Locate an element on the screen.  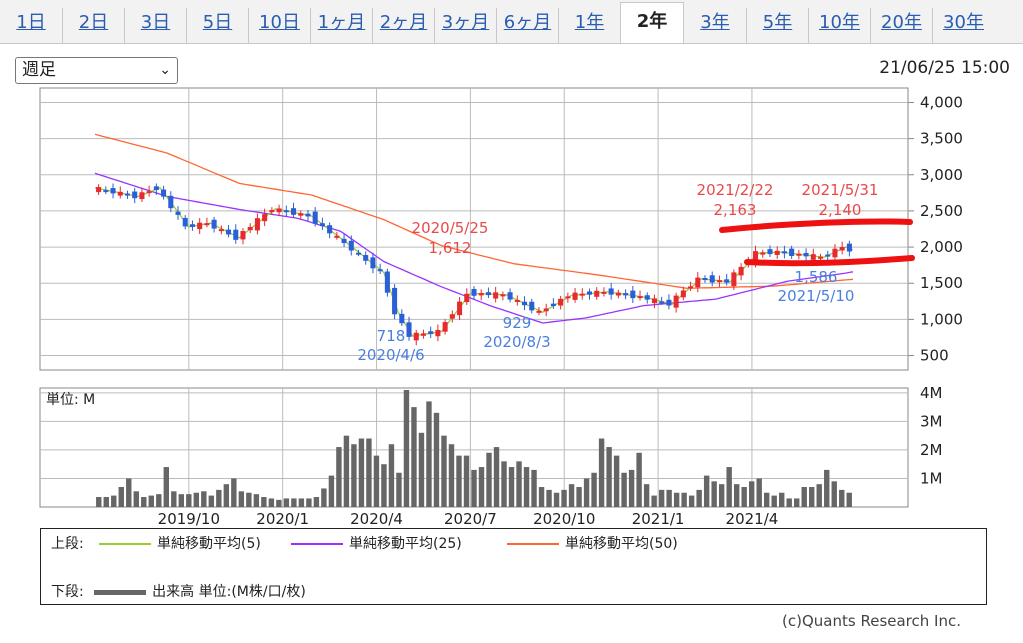
legend-ma5: 単純移動平均(5) is located at coordinates (180, 543).